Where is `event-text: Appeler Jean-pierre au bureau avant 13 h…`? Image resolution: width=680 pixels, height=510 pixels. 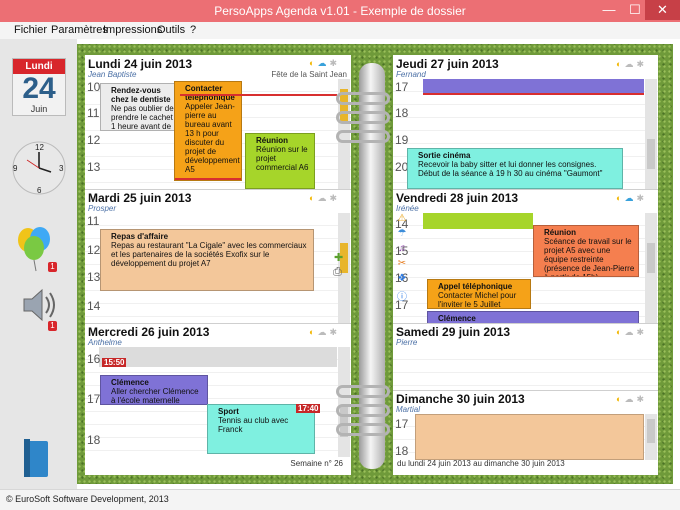 event-text: Appeler Jean-pierre au bureau avant 13 h… is located at coordinates (212, 138).